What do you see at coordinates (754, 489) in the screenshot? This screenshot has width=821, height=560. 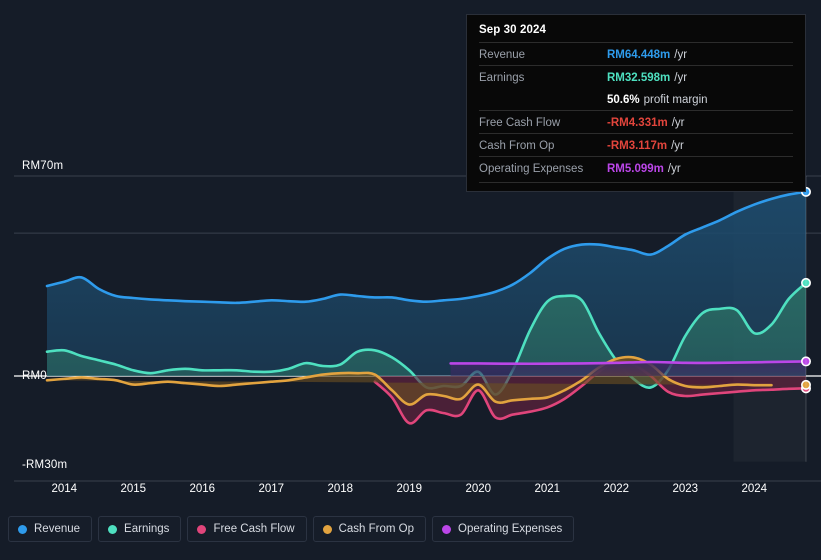 I see `x-axis-tick-2024: 2024` at bounding box center [754, 489].